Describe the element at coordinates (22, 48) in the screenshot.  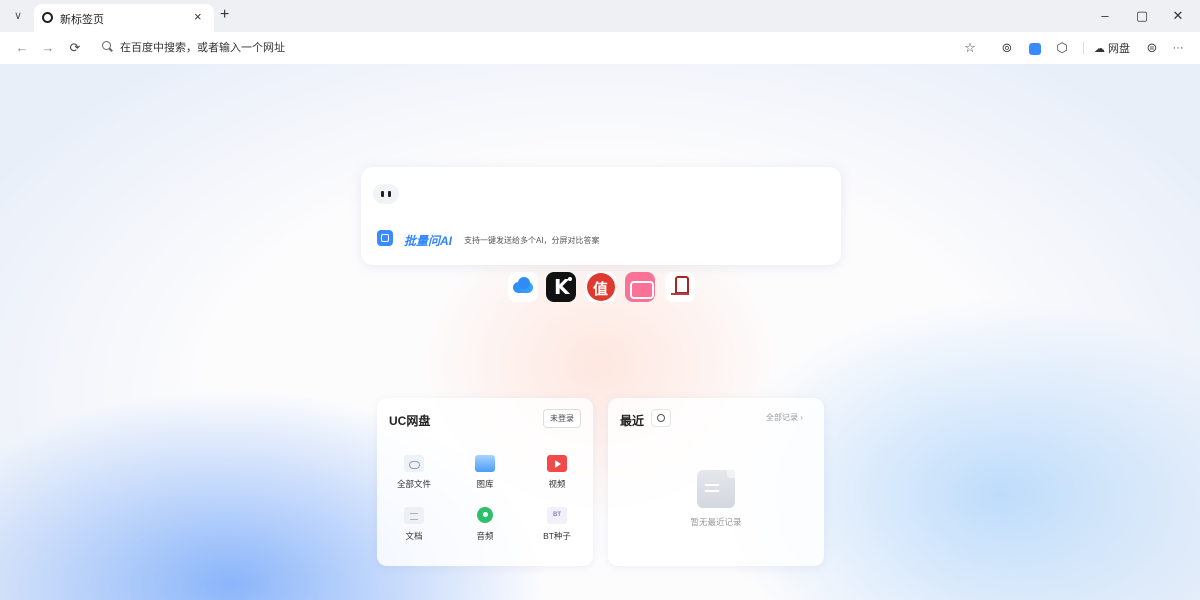
I see `back-button: ←` at that location.